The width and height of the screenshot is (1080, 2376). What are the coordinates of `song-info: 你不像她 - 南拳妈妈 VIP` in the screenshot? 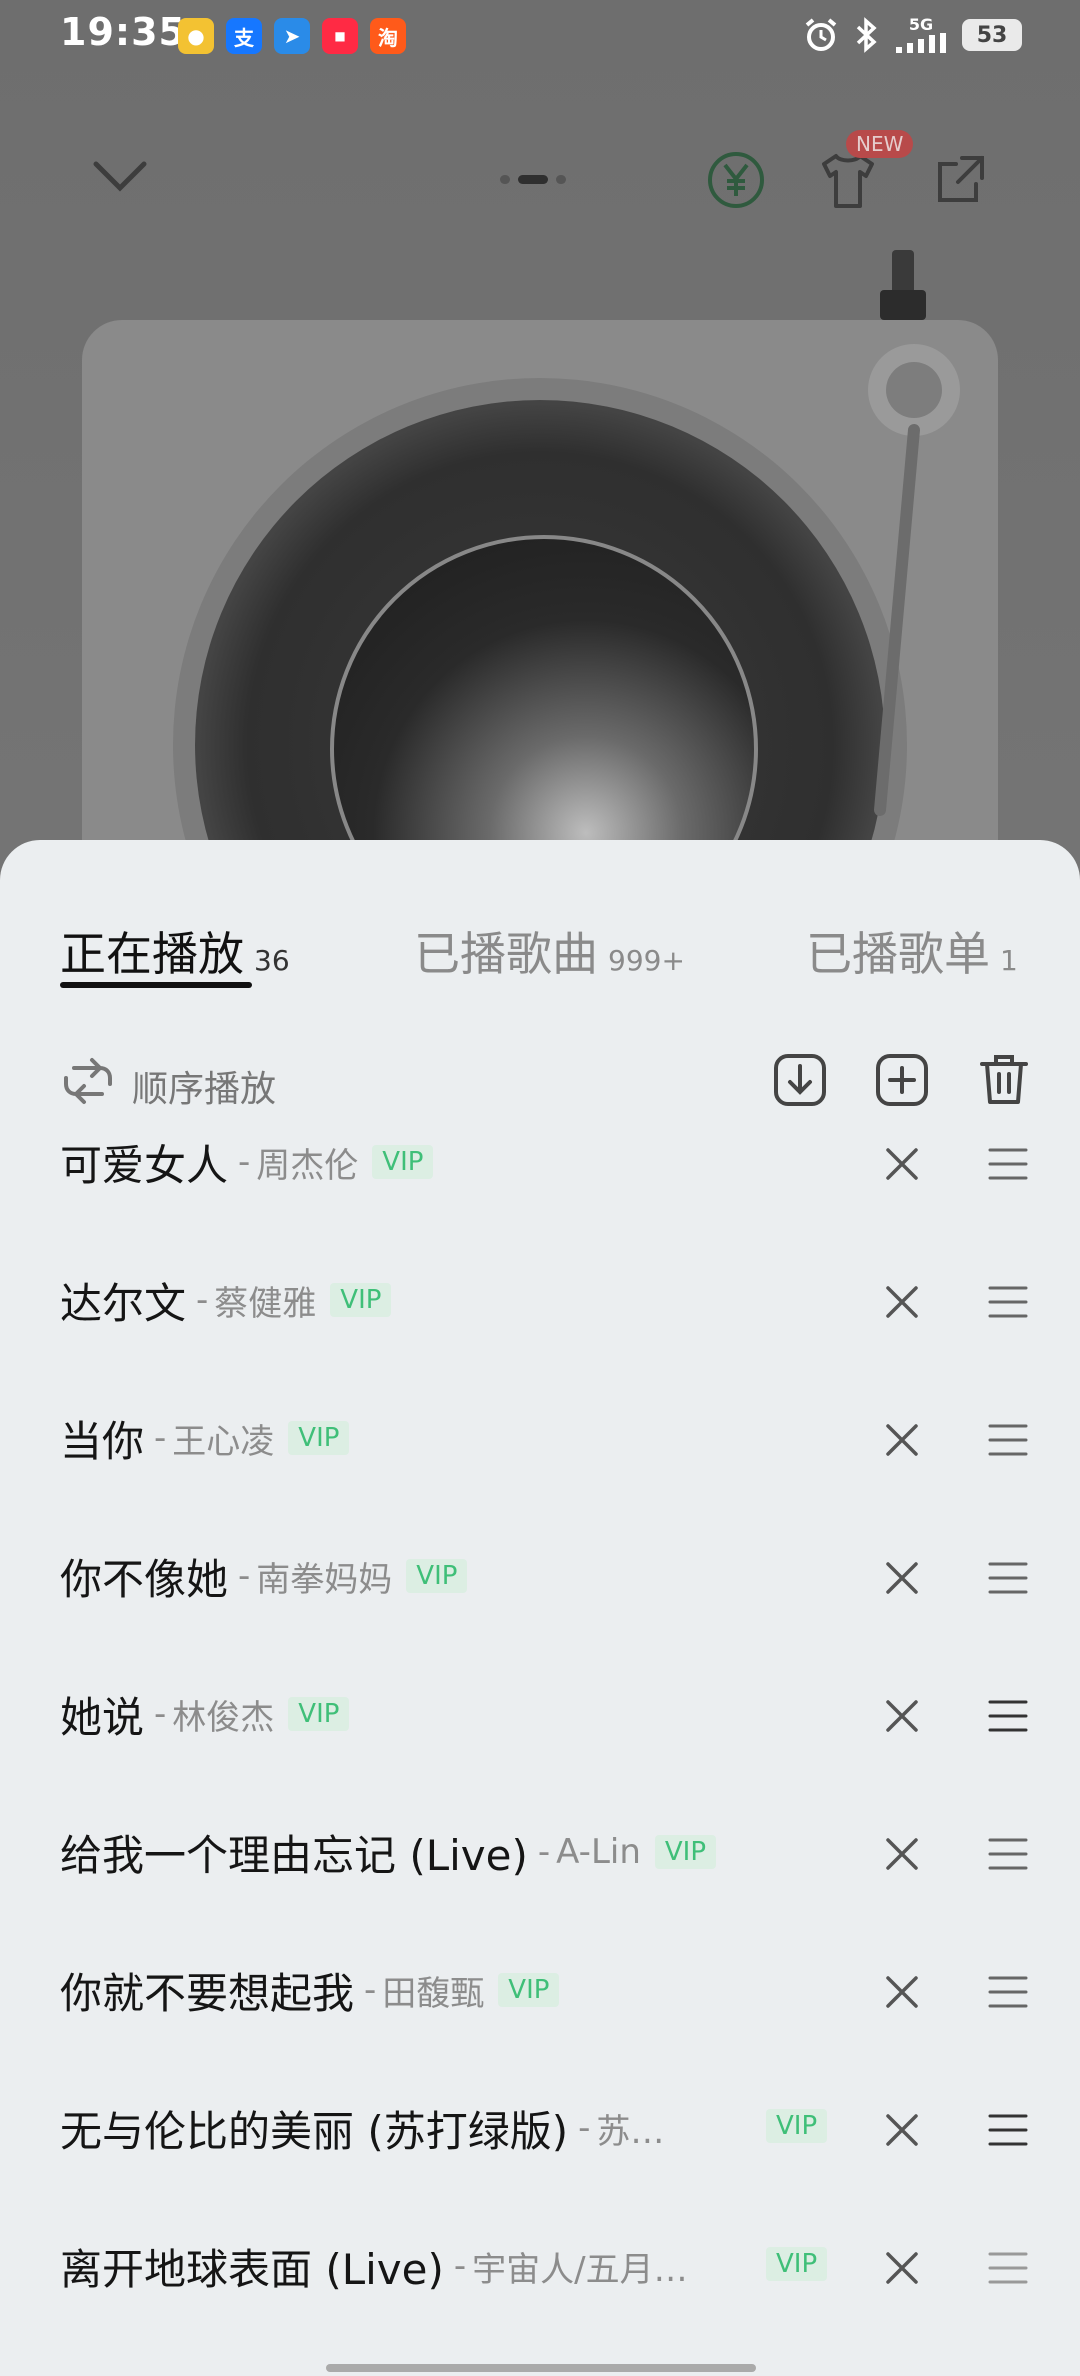 It's located at (264, 1576).